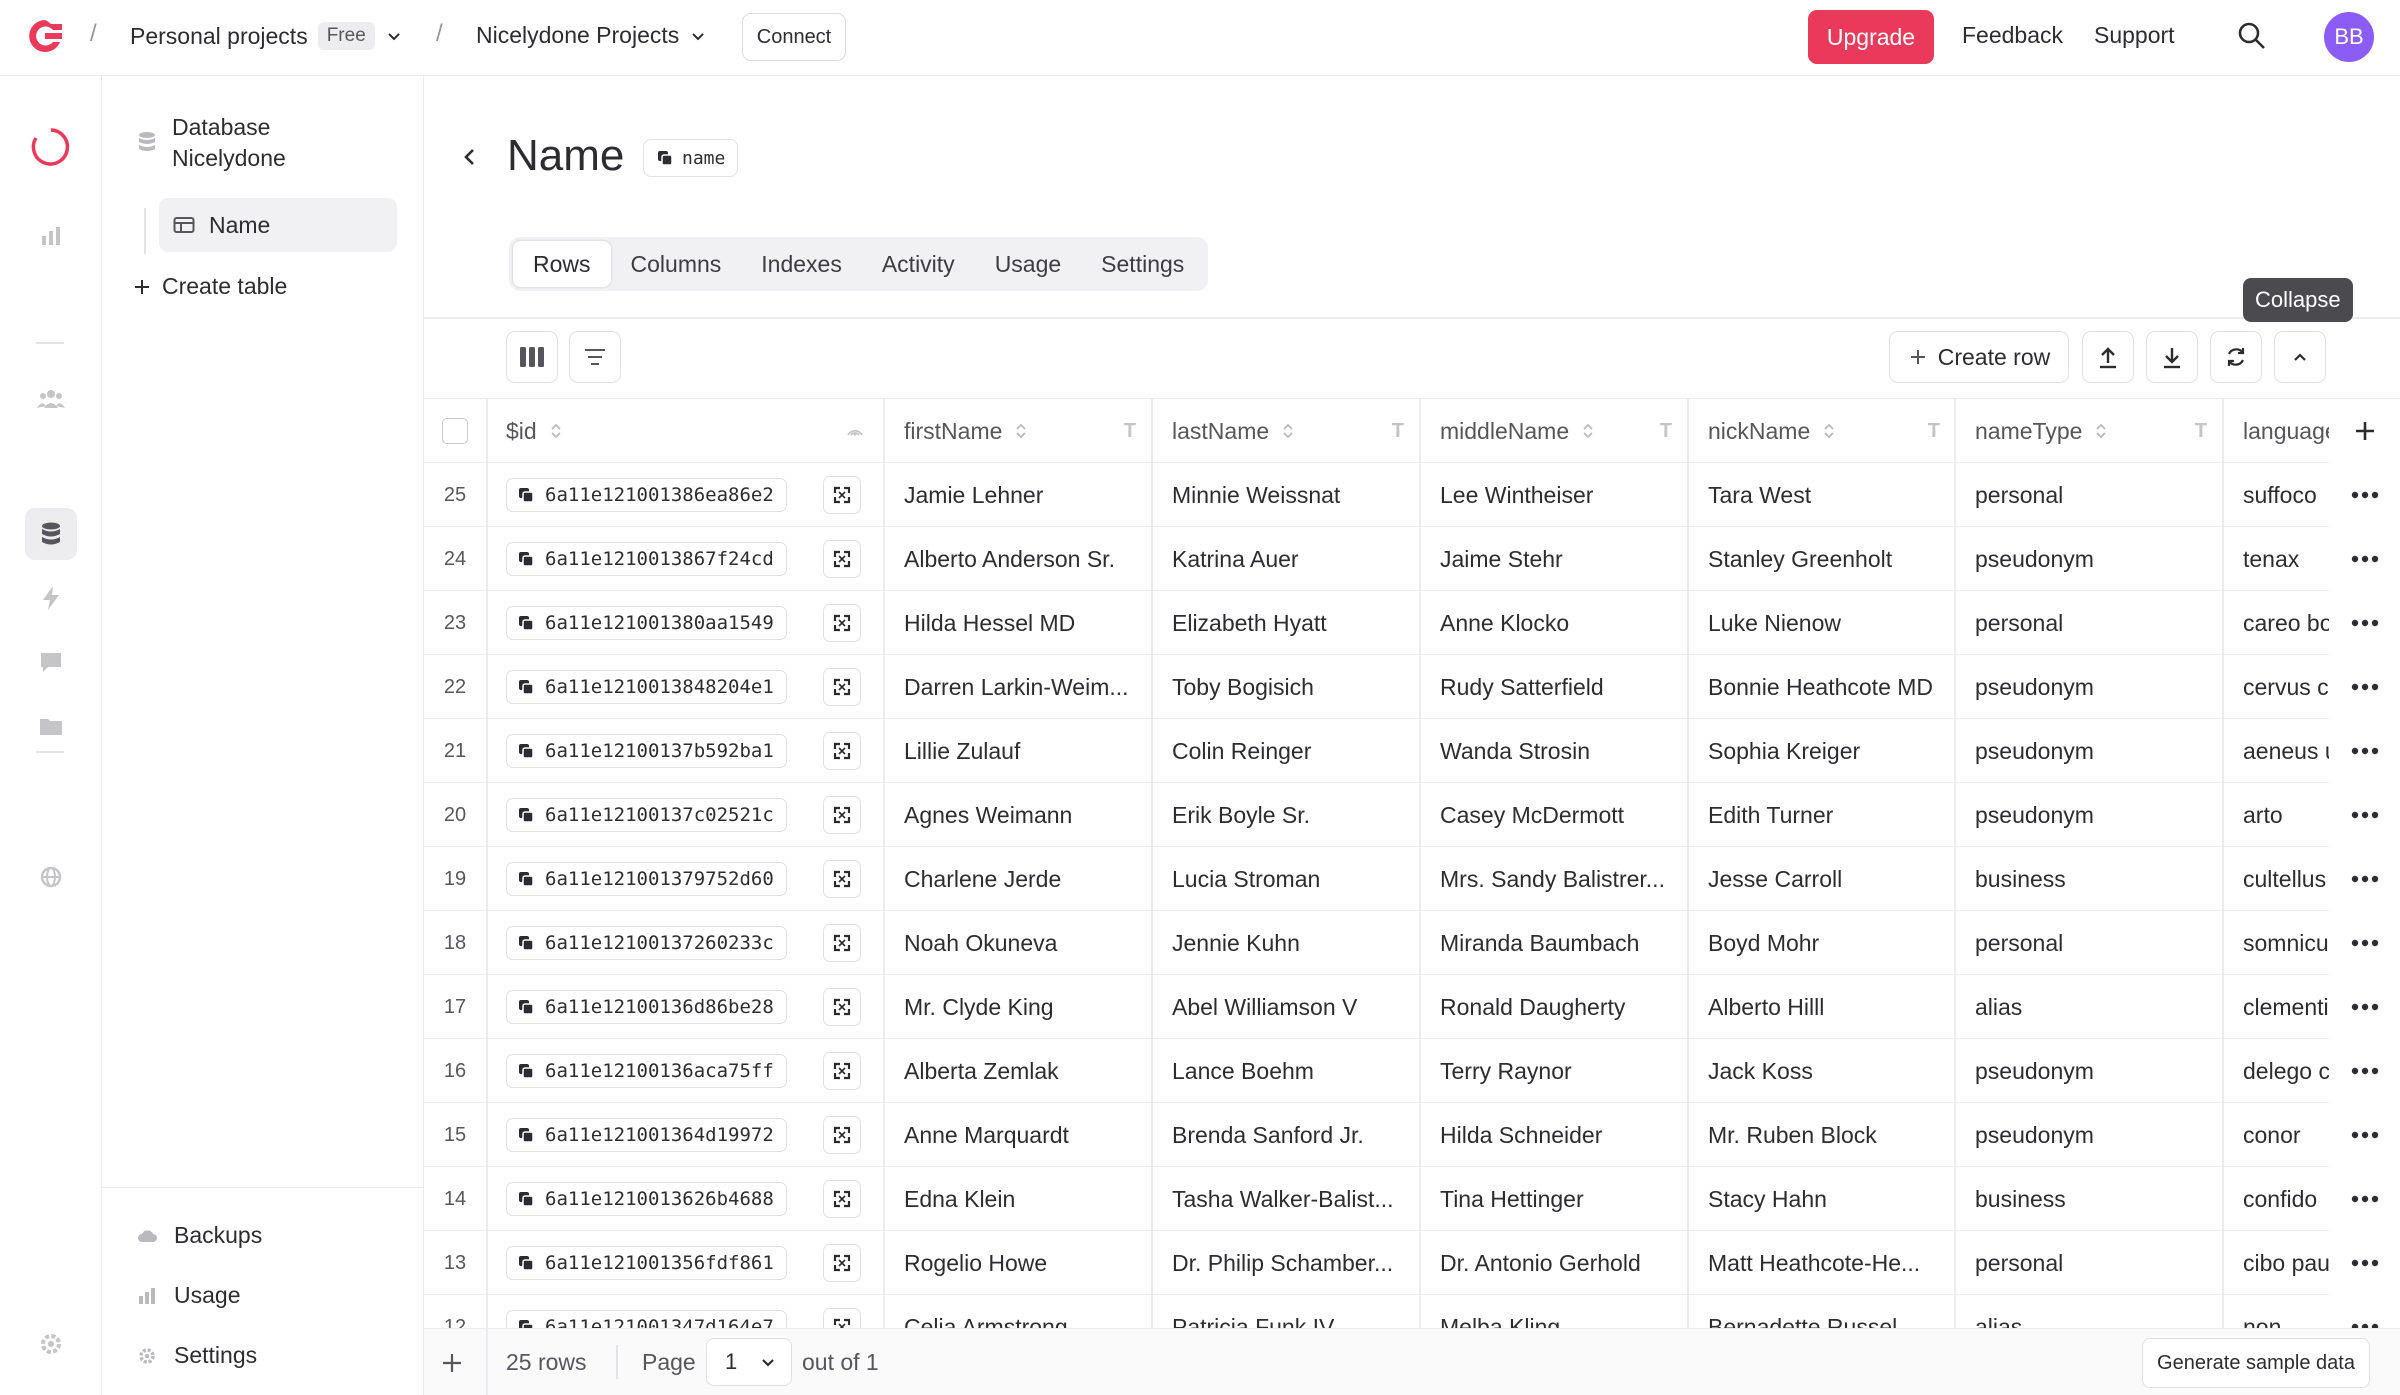  Describe the element at coordinates (749, 1362) in the screenshot. I see `page-select: 1` at that location.